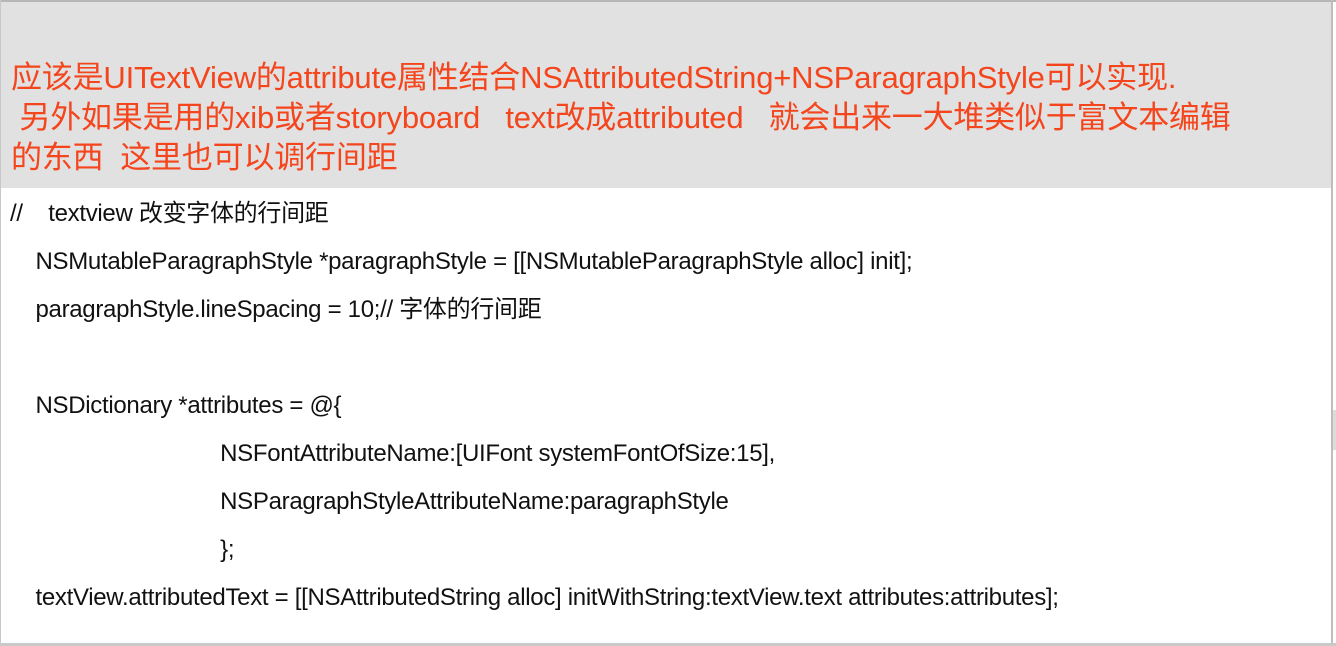 The height and width of the screenshot is (646, 1336). Describe the element at coordinates (668, 1) in the screenshot. I see `top-border` at that location.